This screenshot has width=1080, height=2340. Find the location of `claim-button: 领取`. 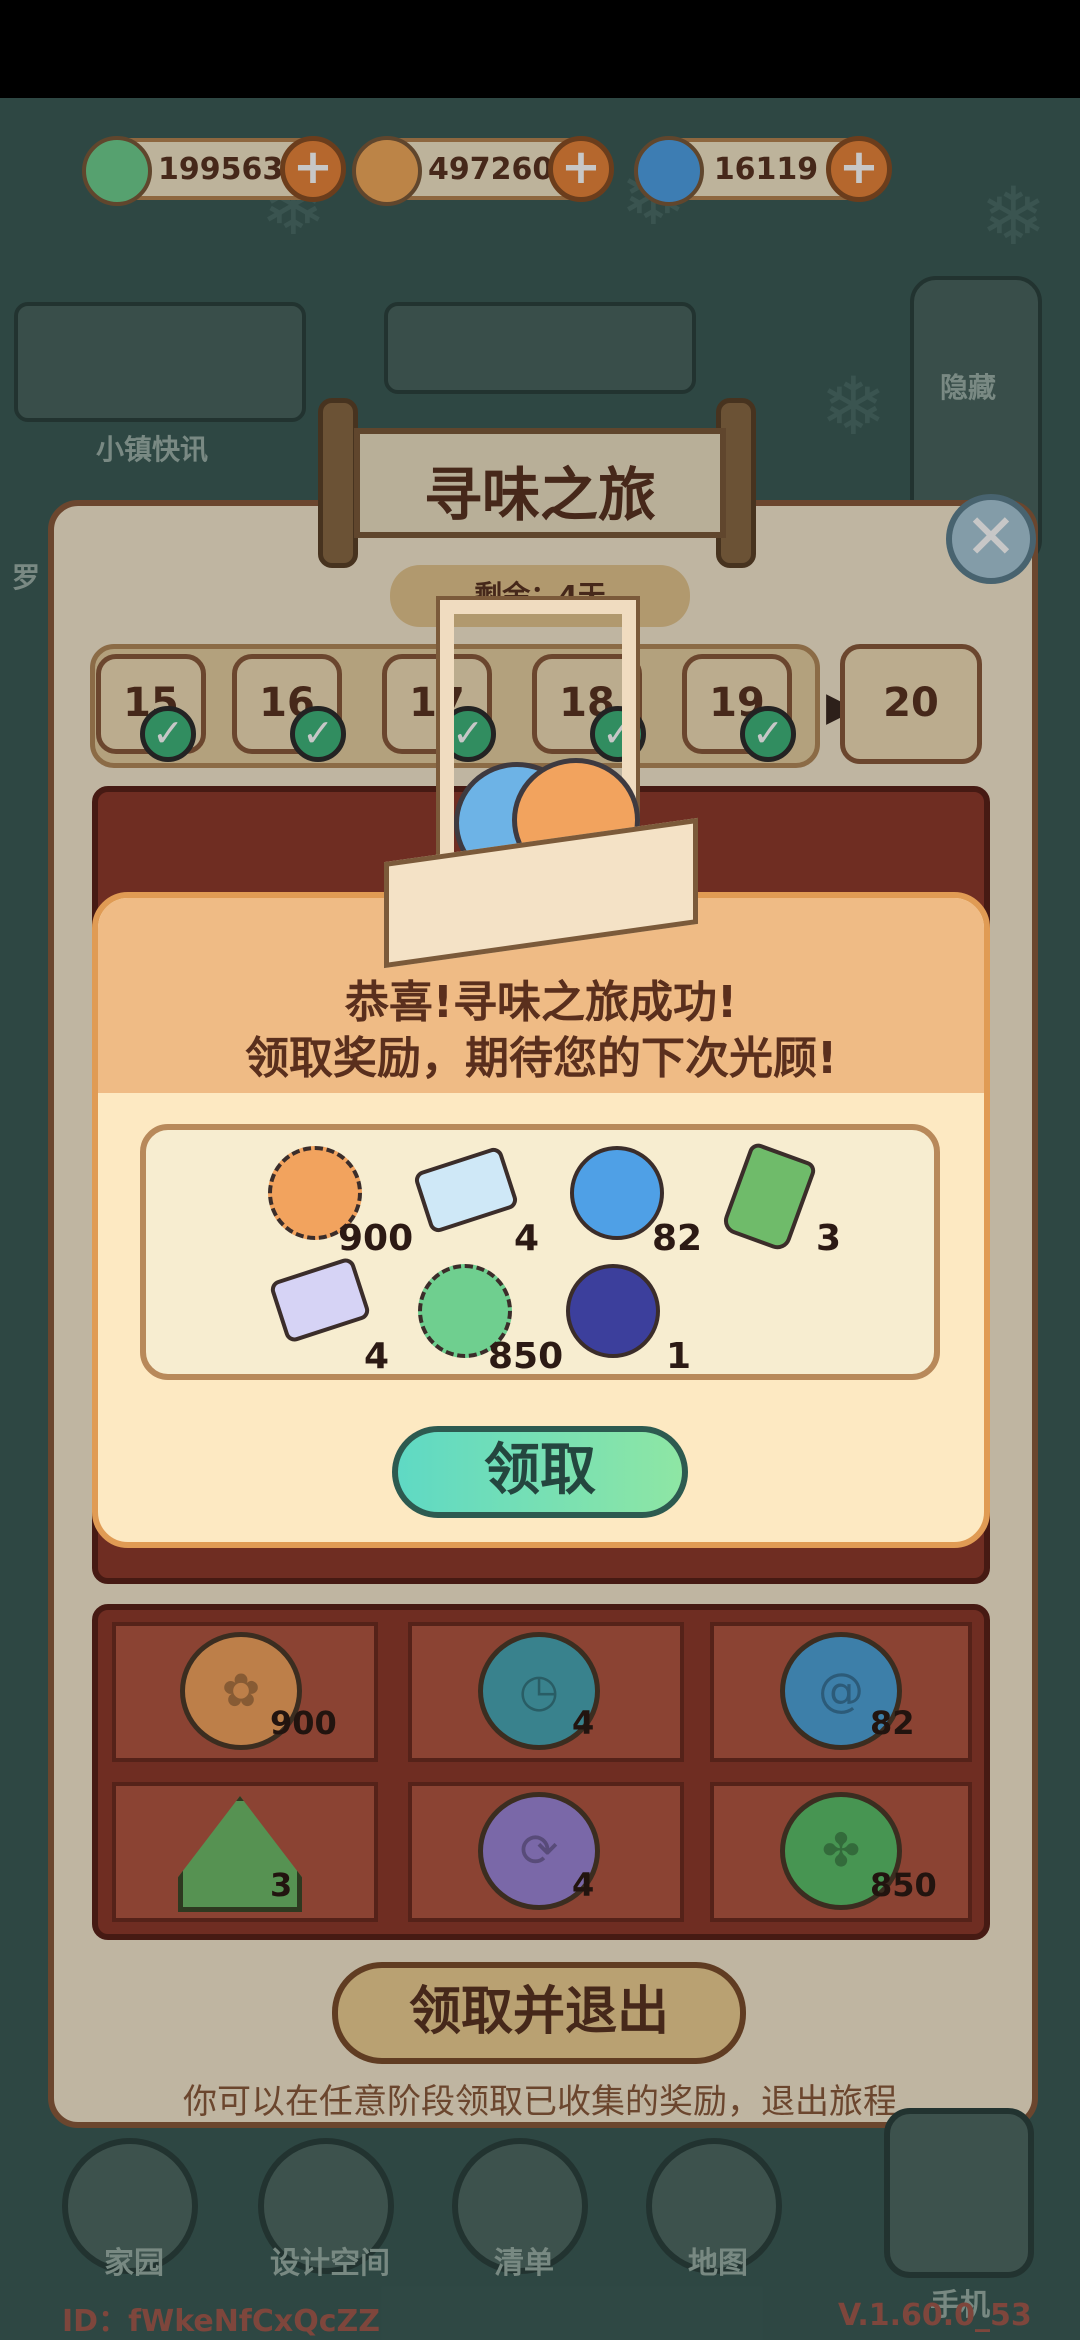

claim-button: 领取 is located at coordinates (540, 1472).